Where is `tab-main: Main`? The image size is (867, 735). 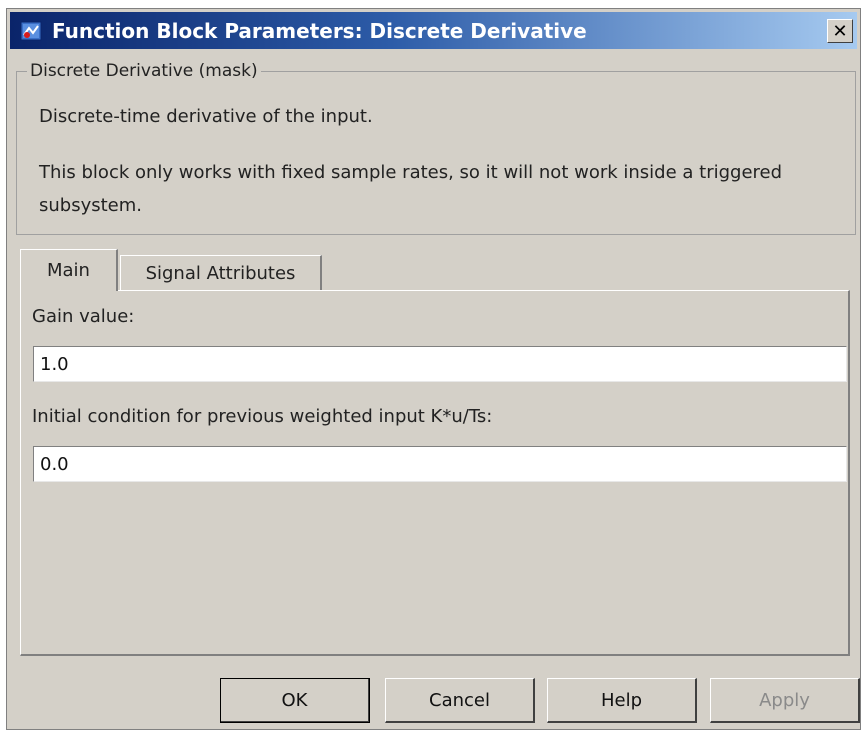
tab-main: Main is located at coordinates (69, 270).